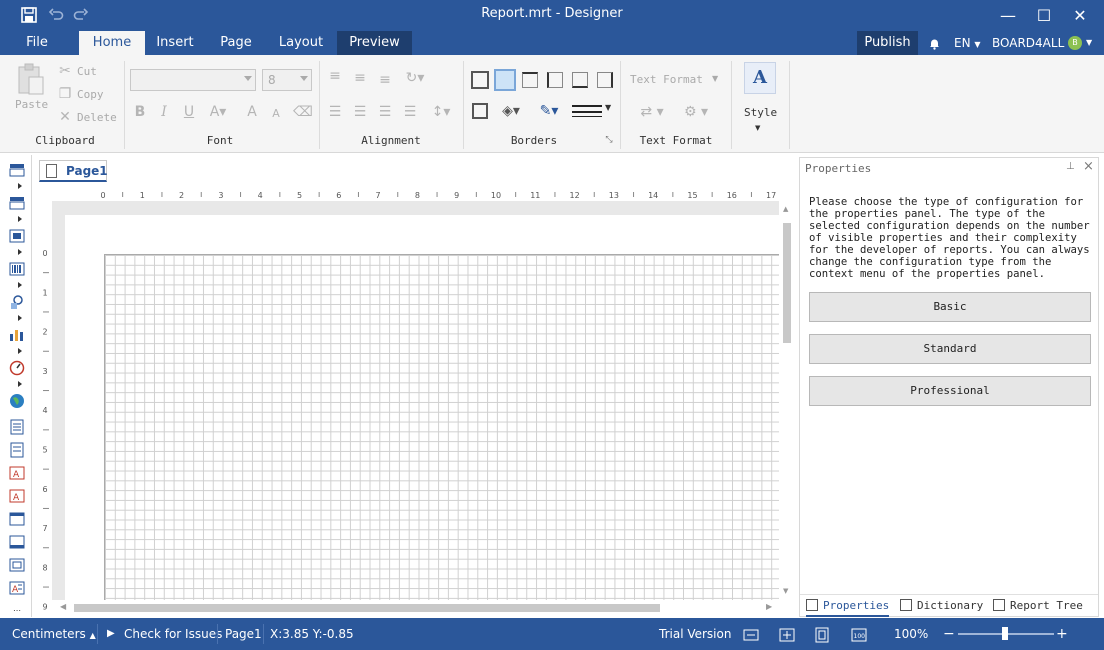 This screenshot has height=650, width=1104. What do you see at coordinates (236, 43) in the screenshot?
I see `tab-page: Page` at bounding box center [236, 43].